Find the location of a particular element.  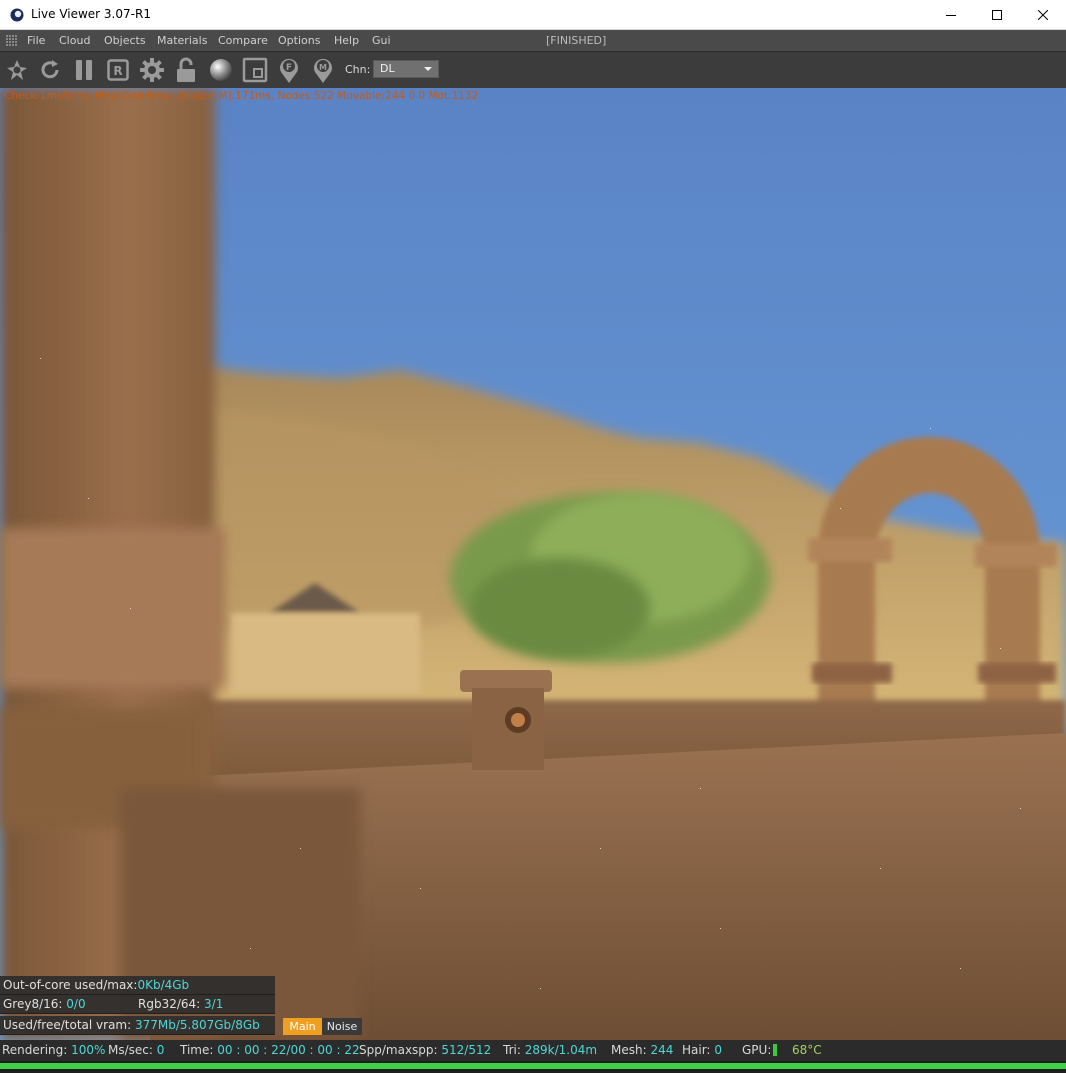

gpu-load-bar is located at coordinates (775, 1050).